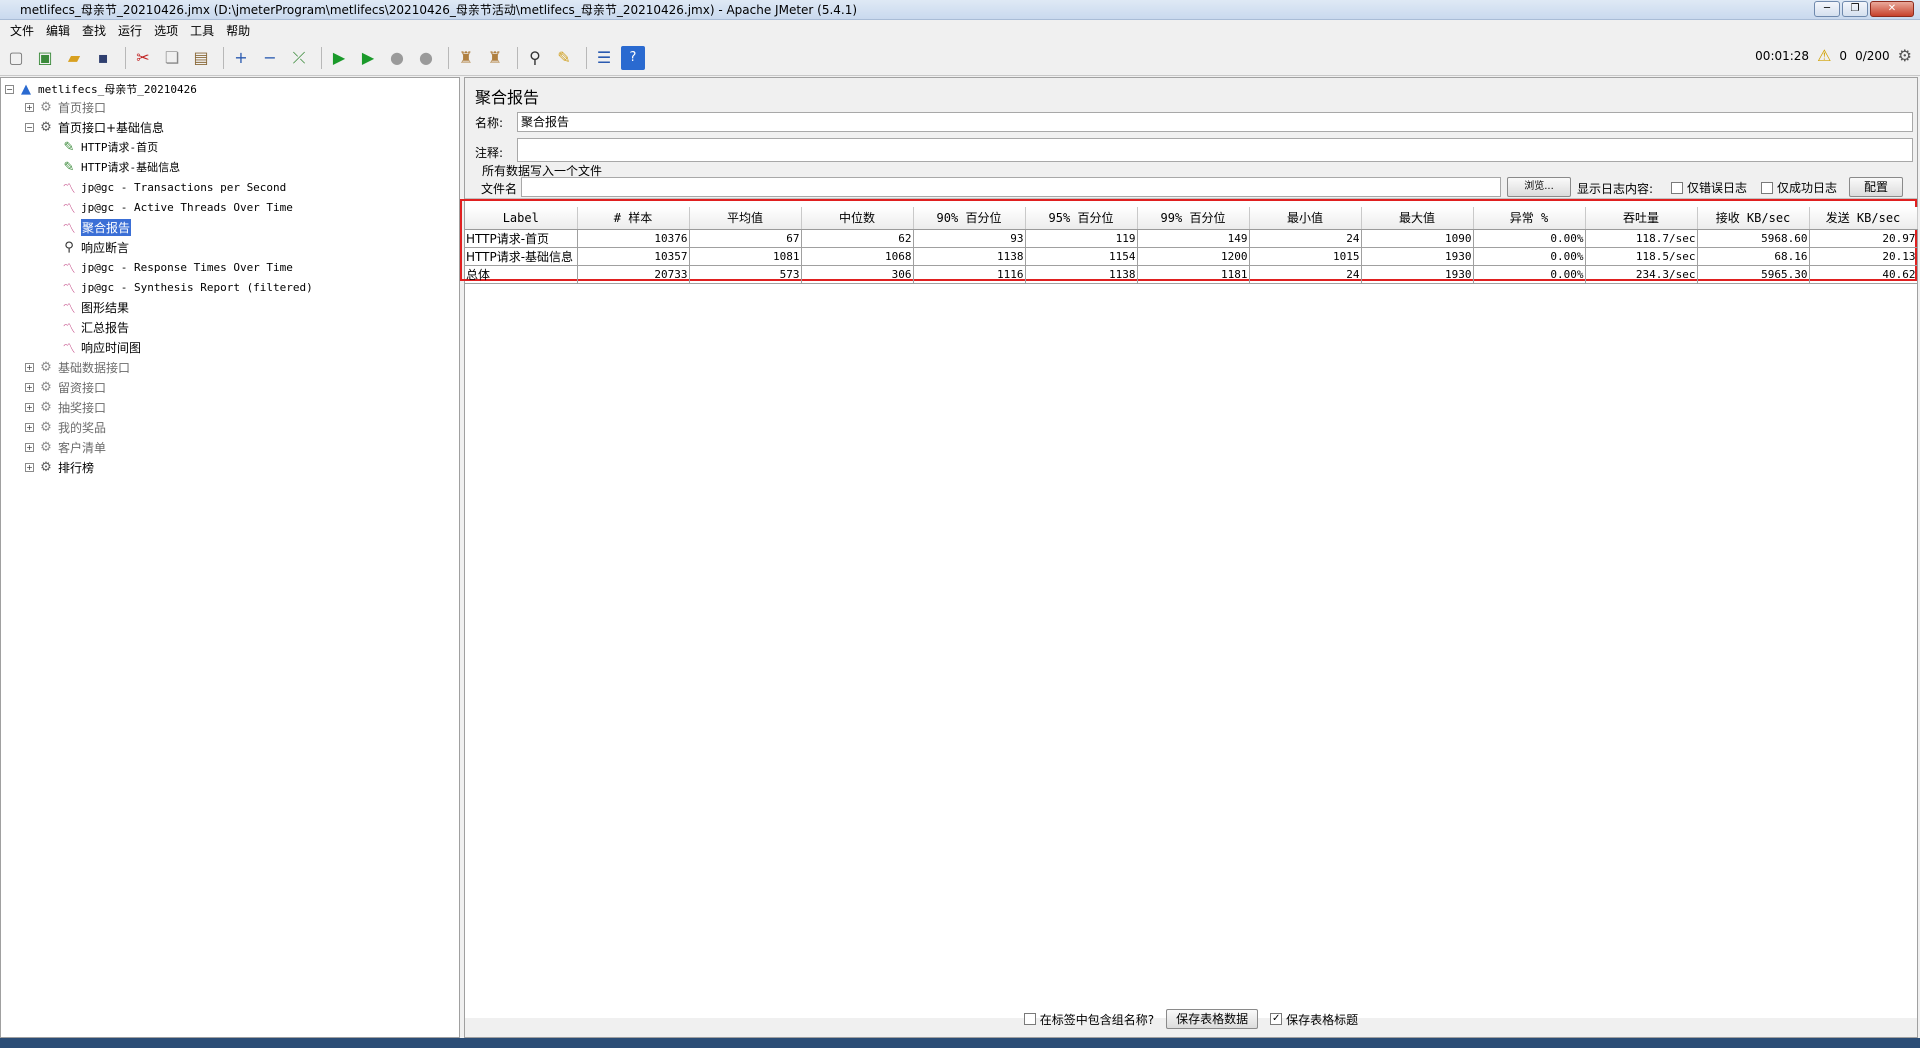  What do you see at coordinates (270, 58) in the screenshot?
I see `collapse-all-icon: −` at bounding box center [270, 58].